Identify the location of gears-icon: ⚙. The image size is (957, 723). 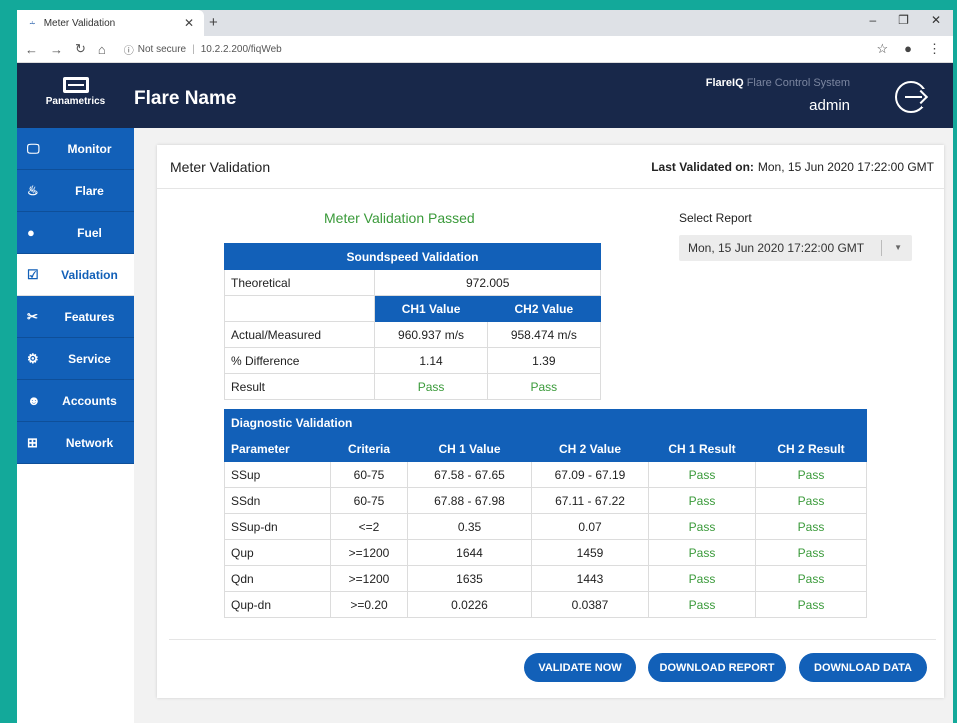
(33, 358).